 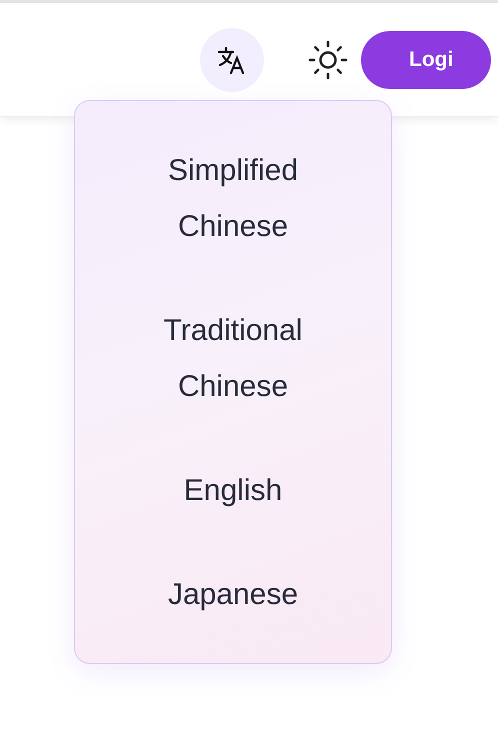 What do you see at coordinates (233, 359) in the screenshot?
I see `language-option: Traditional Chinese` at bounding box center [233, 359].